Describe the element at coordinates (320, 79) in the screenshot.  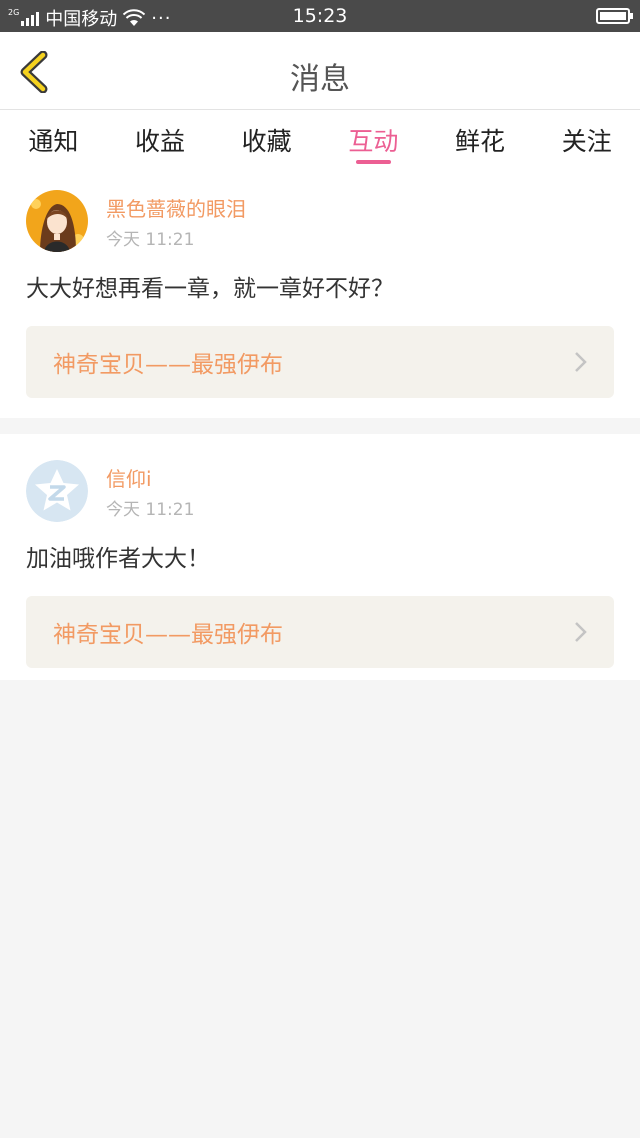
I see `page-title: 消息` at that location.